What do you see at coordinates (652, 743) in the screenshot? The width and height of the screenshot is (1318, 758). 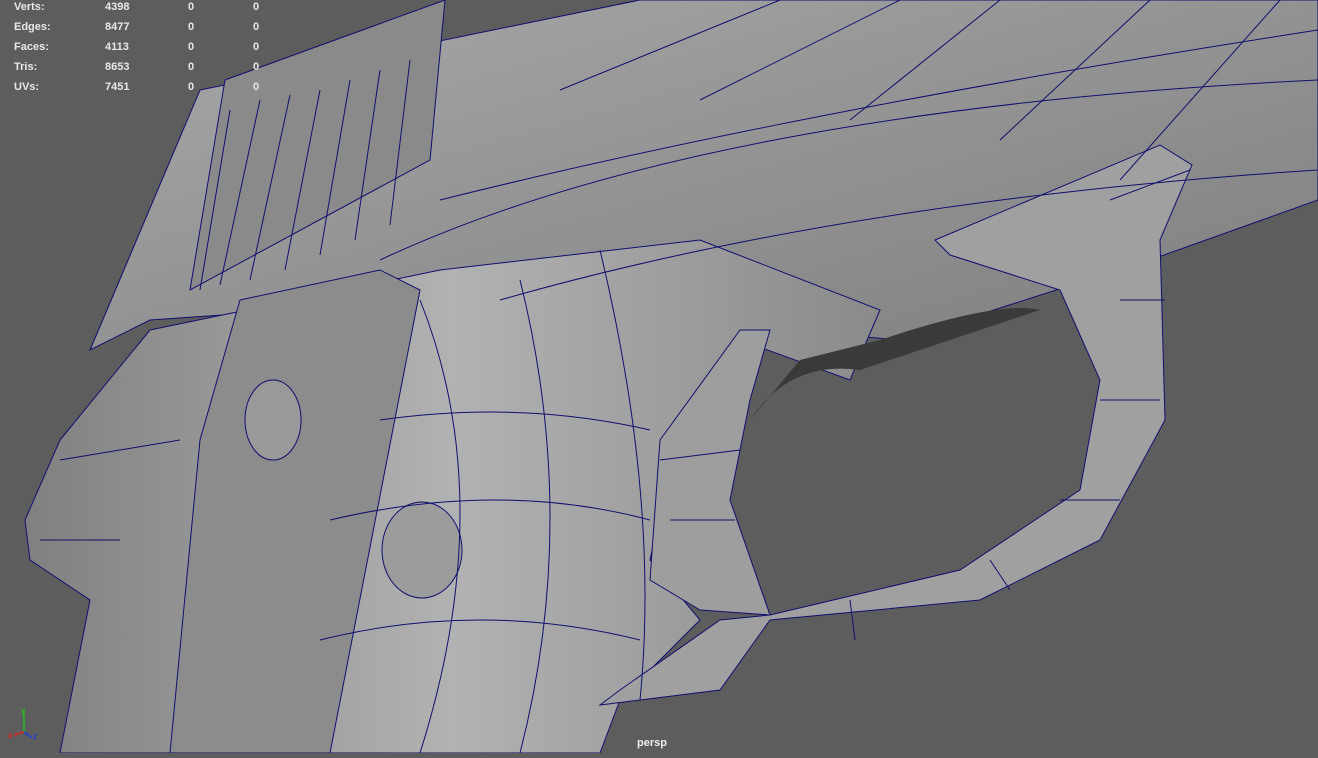 I see `camera-name-label: persp` at bounding box center [652, 743].